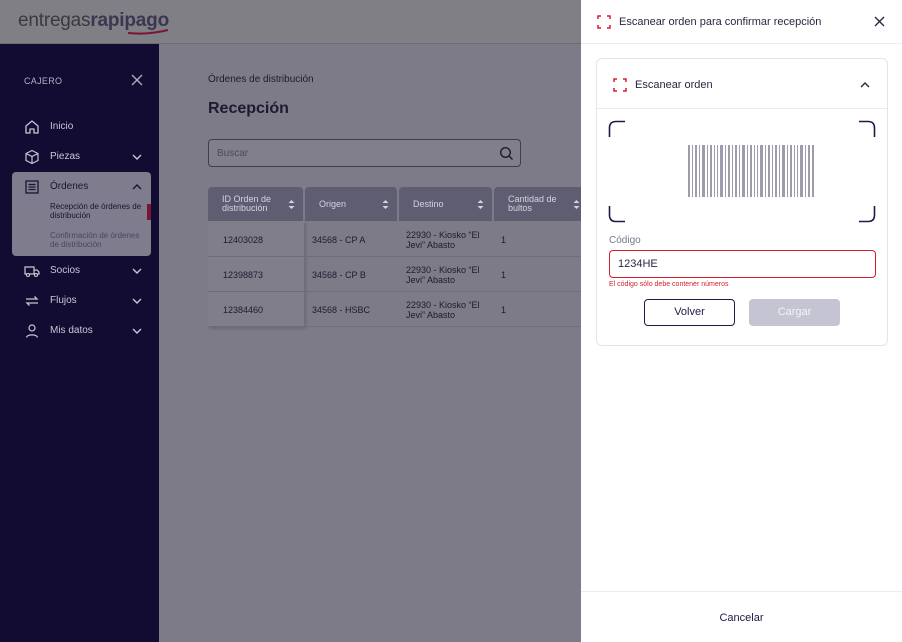 Image resolution: width=902 pixels, height=642 pixels. Describe the element at coordinates (532, 203) in the screenshot. I see `column-header-label: Cantidad de bultos` at that location.